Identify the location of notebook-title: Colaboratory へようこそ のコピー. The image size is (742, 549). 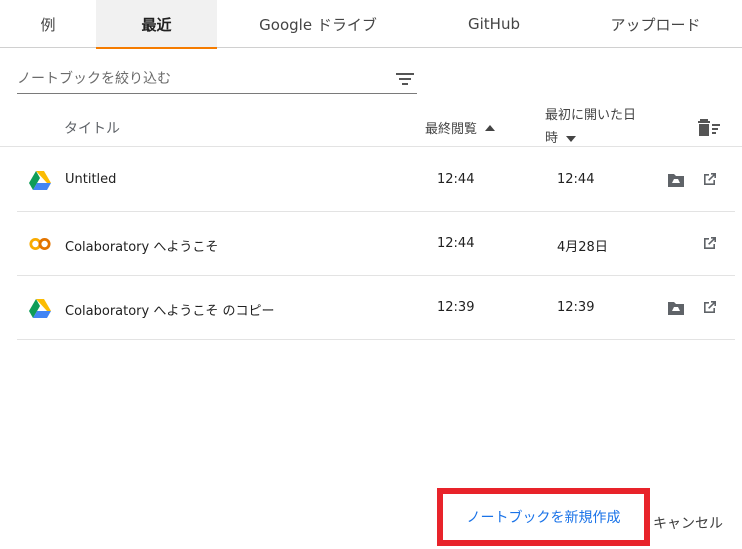
(169, 309).